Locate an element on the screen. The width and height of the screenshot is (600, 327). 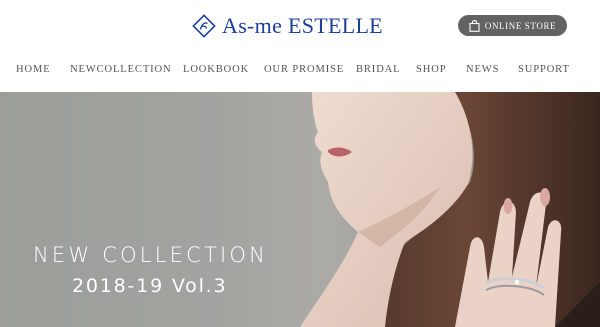
hero-subtitle: 2018-19 Vol.3 is located at coordinates (150, 286).